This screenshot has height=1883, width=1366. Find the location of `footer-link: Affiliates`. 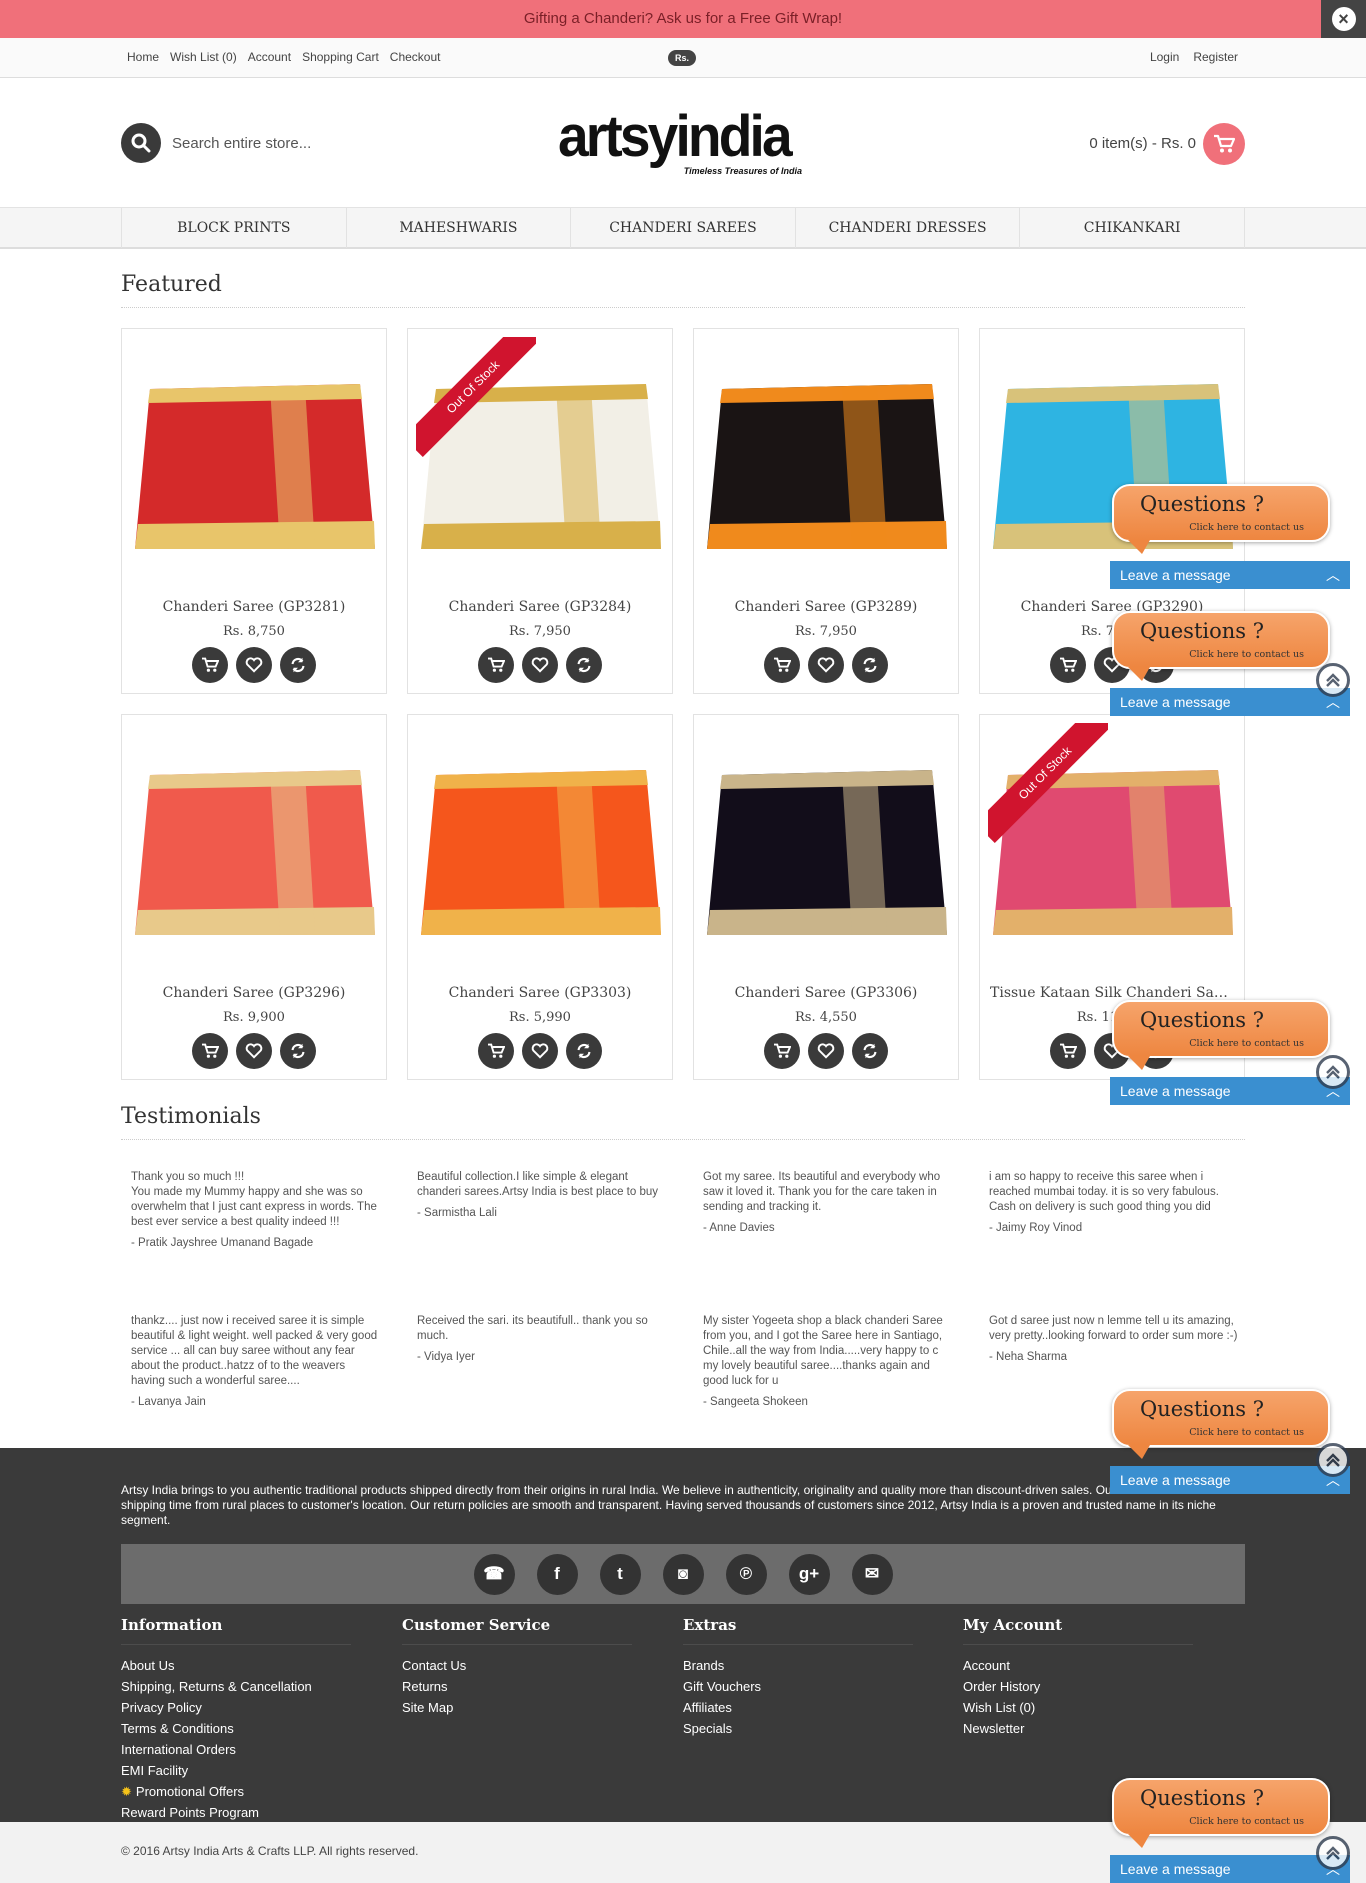

footer-link: Affiliates is located at coordinates (813, 1707).